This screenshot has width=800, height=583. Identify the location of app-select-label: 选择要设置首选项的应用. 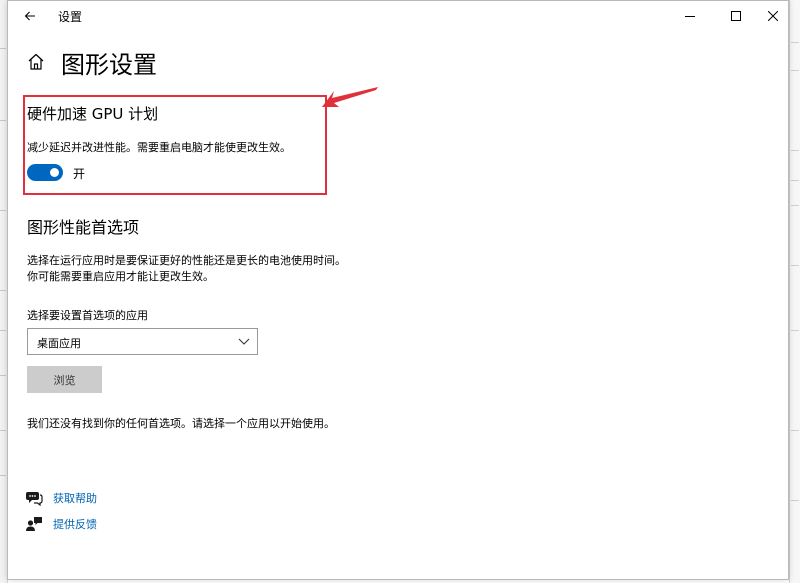
(87, 315).